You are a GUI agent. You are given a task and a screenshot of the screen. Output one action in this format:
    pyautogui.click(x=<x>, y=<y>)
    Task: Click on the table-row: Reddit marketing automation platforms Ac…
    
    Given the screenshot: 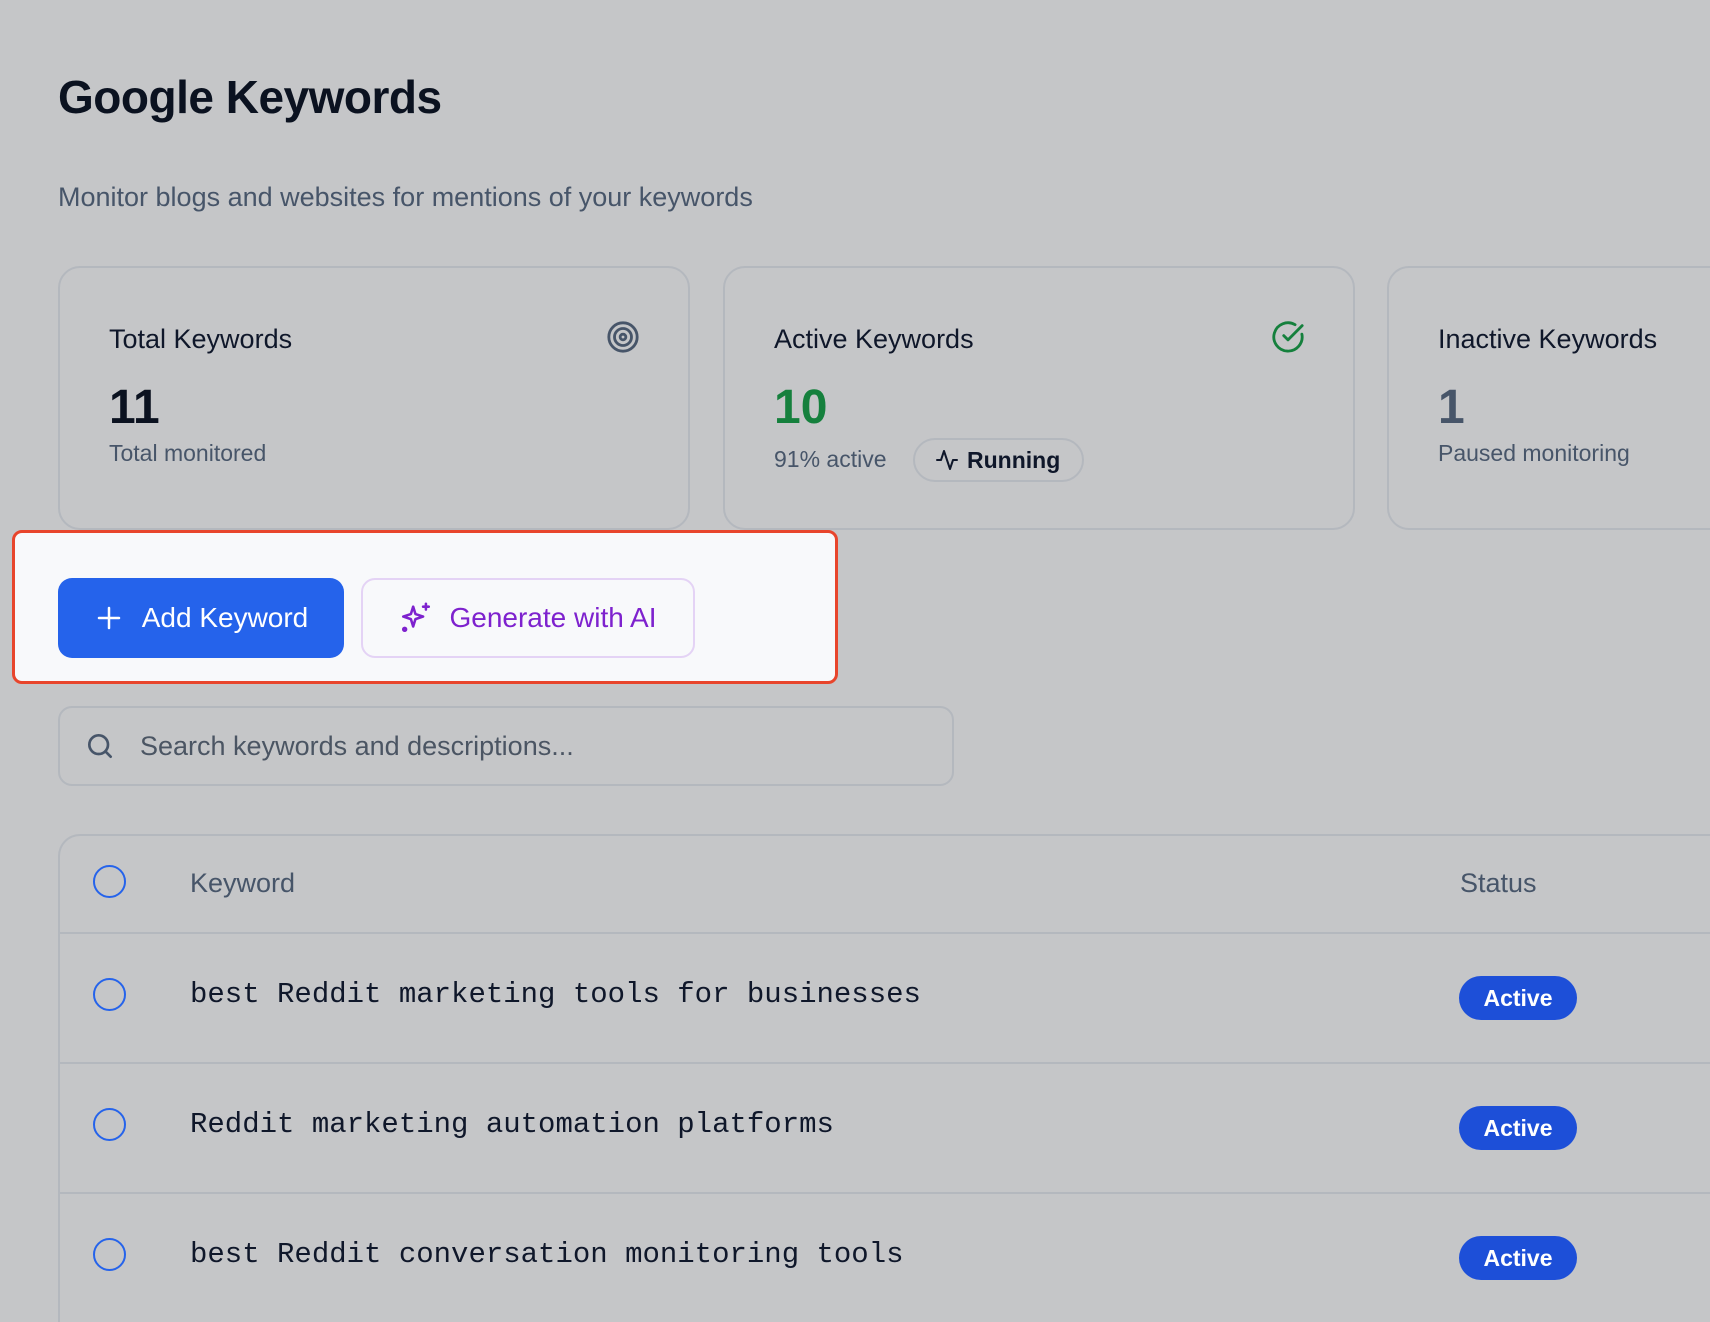 What is the action you would take?
    pyautogui.click(x=885, y=1129)
    